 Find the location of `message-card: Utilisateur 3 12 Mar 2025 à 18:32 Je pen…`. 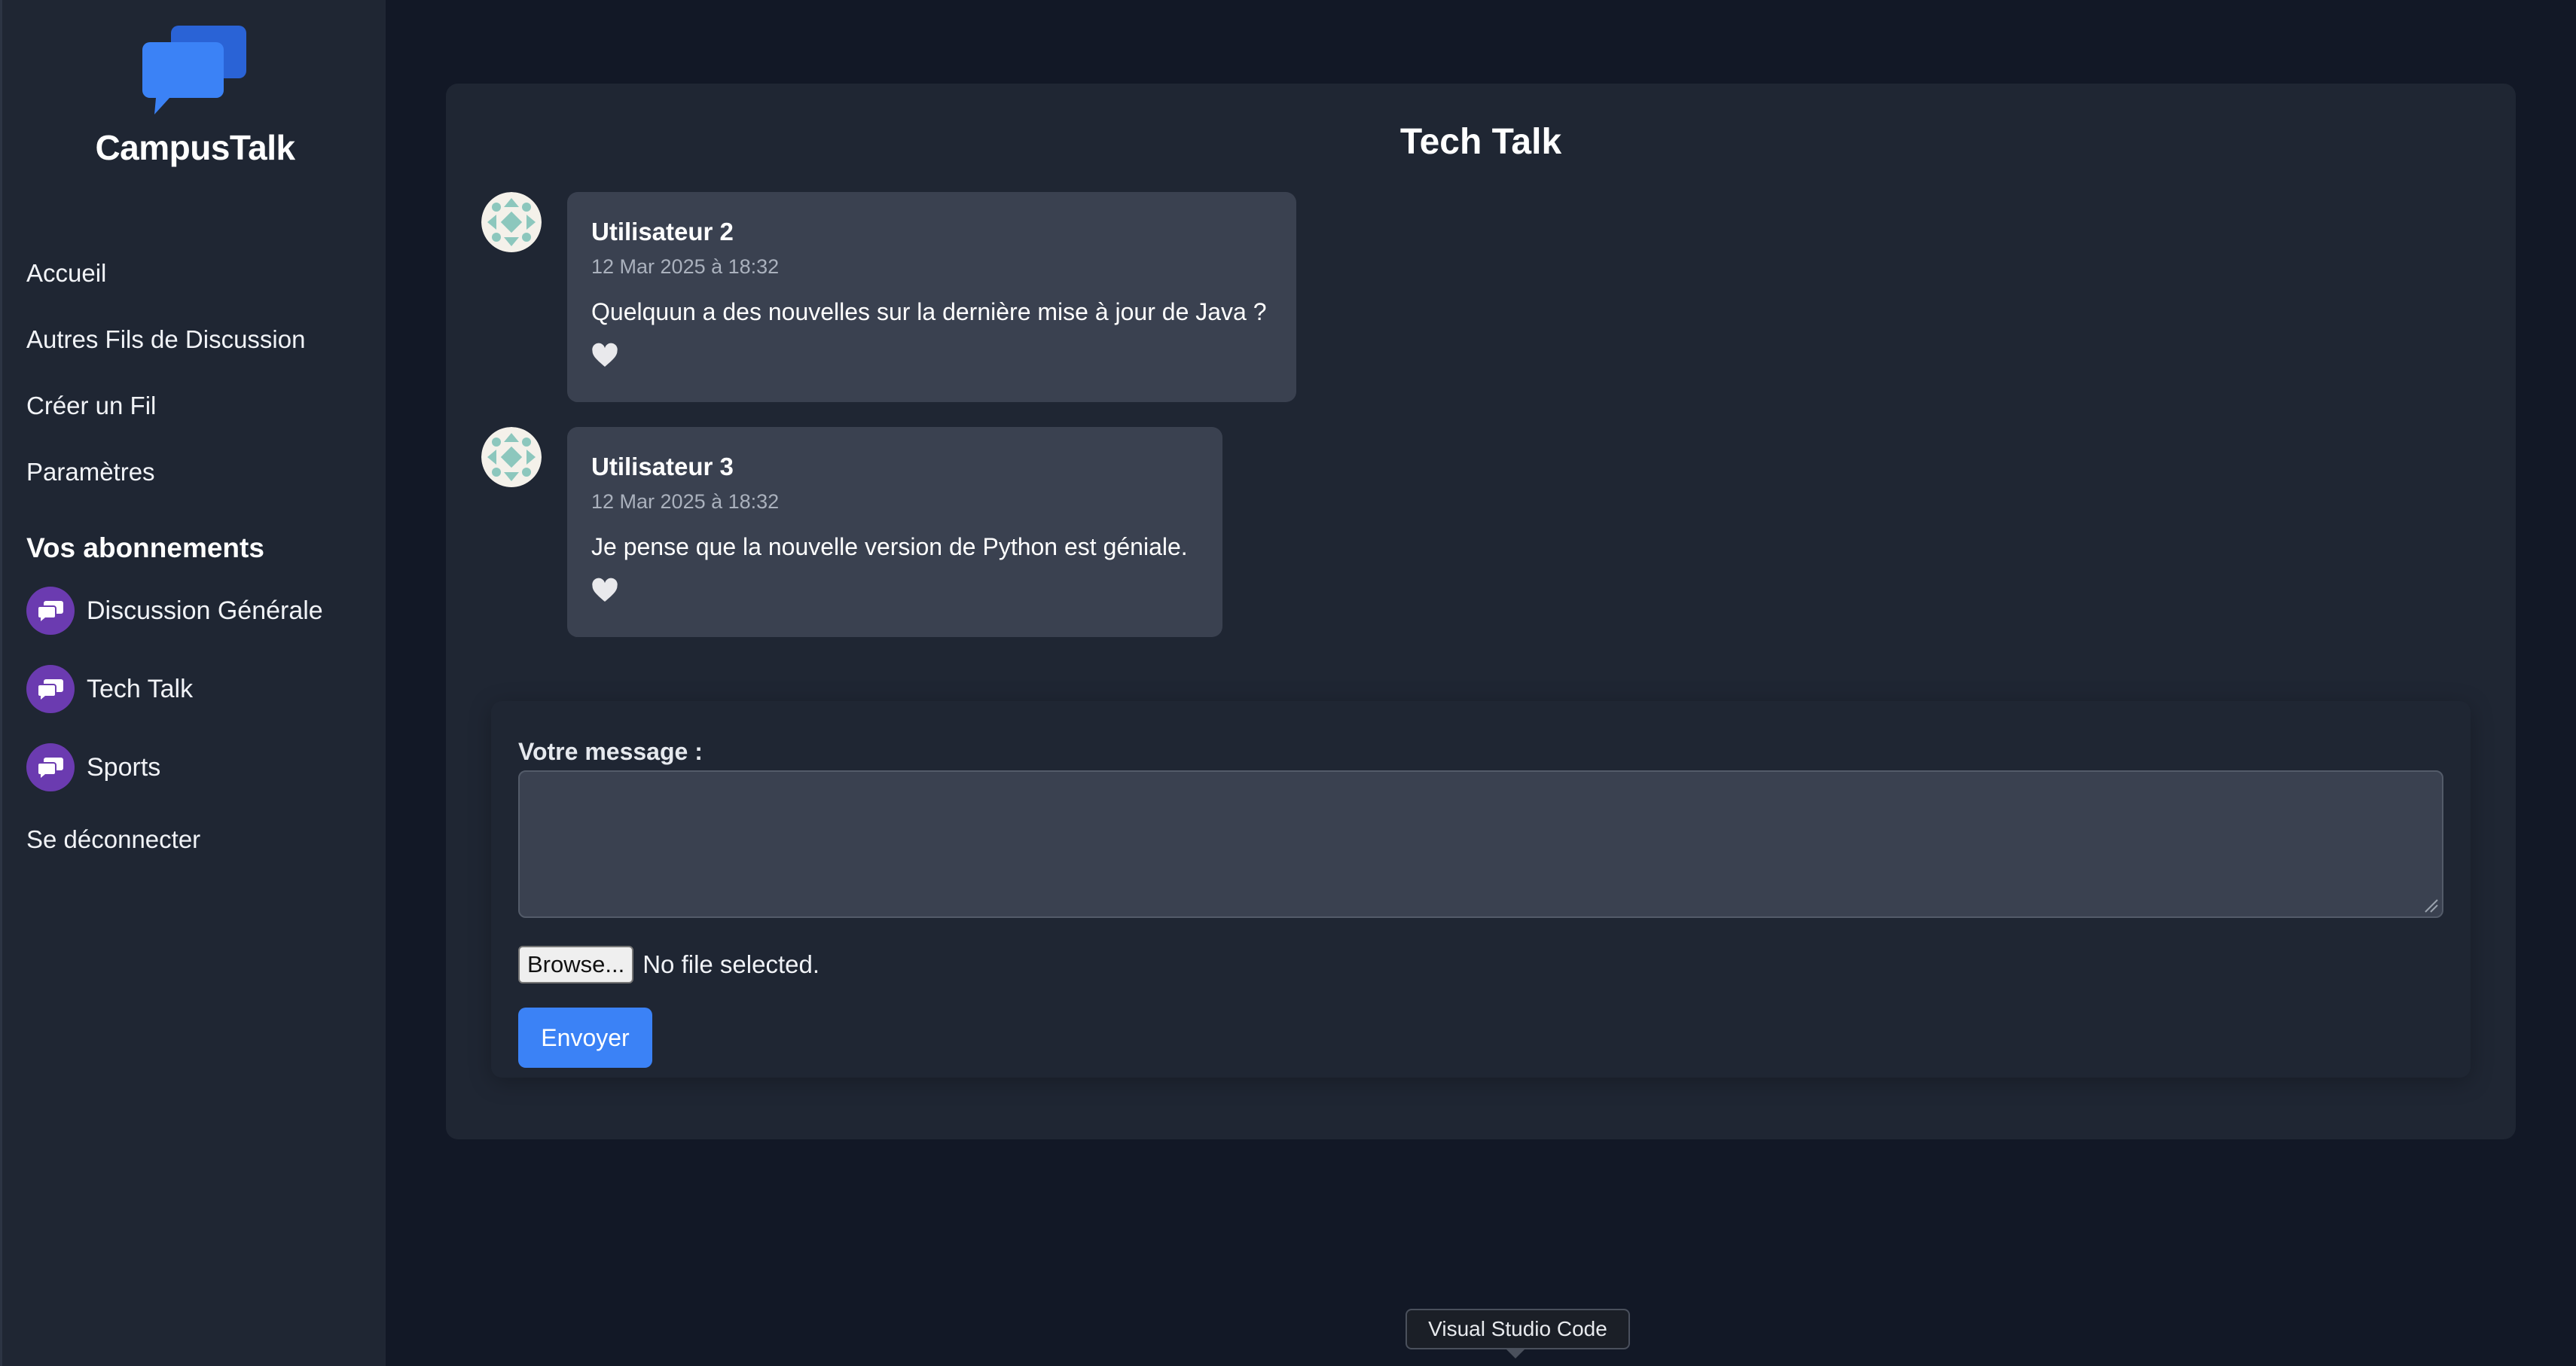

message-card: Utilisateur 3 12 Mar 2025 à 18:32 Je pen… is located at coordinates (895, 532).